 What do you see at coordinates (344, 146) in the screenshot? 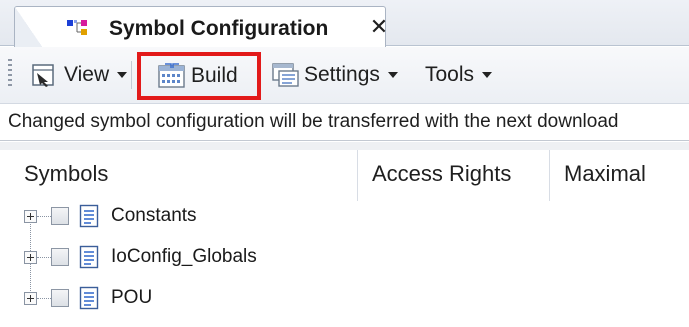
I see `grid-top-spacer` at bounding box center [344, 146].